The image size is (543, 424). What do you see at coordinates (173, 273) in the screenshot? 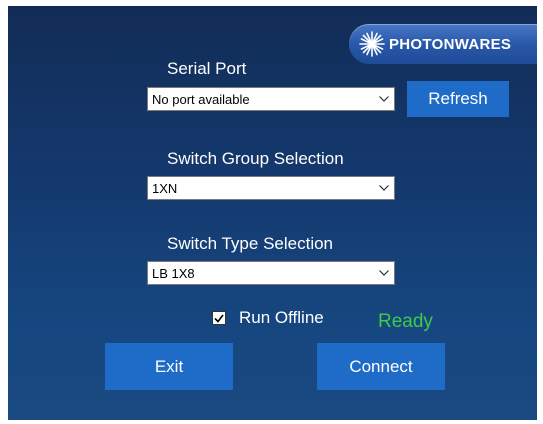
I see `switch-type-value: LB 1X8` at bounding box center [173, 273].